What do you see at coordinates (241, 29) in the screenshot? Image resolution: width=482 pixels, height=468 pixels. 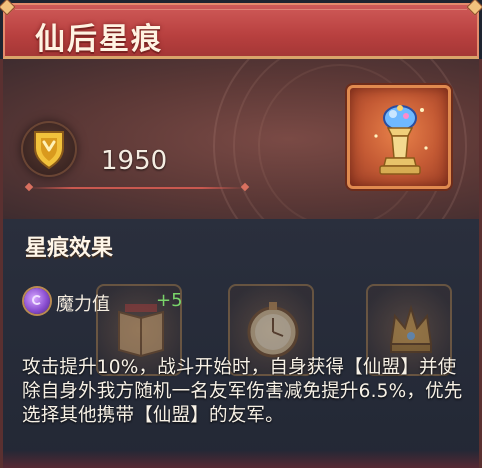 I see `title-bar: 仙后星痕` at bounding box center [241, 29].